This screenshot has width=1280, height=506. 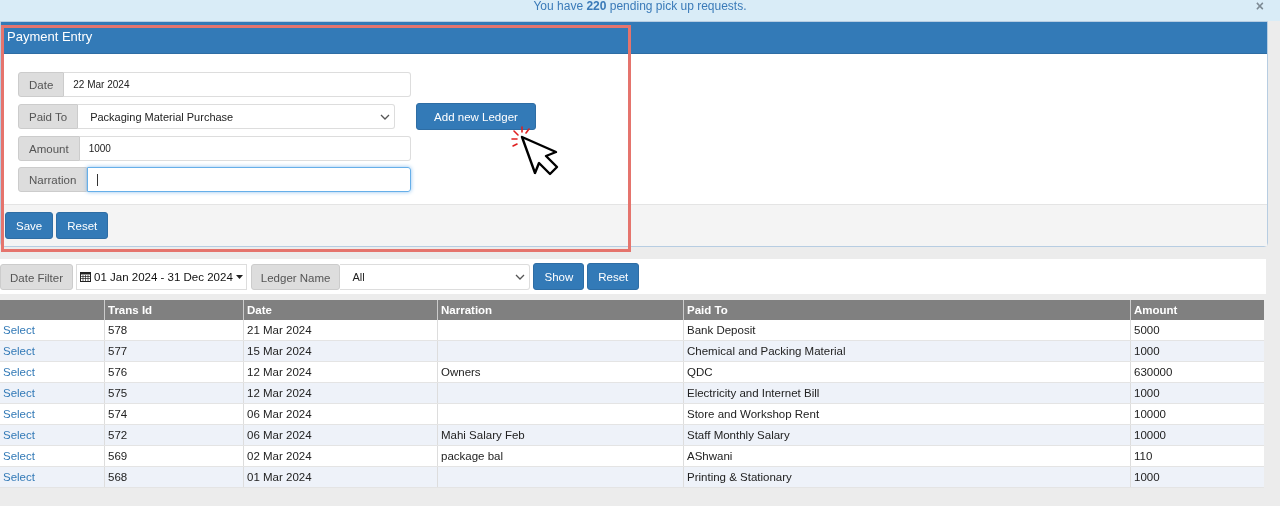 What do you see at coordinates (476, 116) in the screenshot?
I see `add-ledger-button: Add new Ledger` at bounding box center [476, 116].